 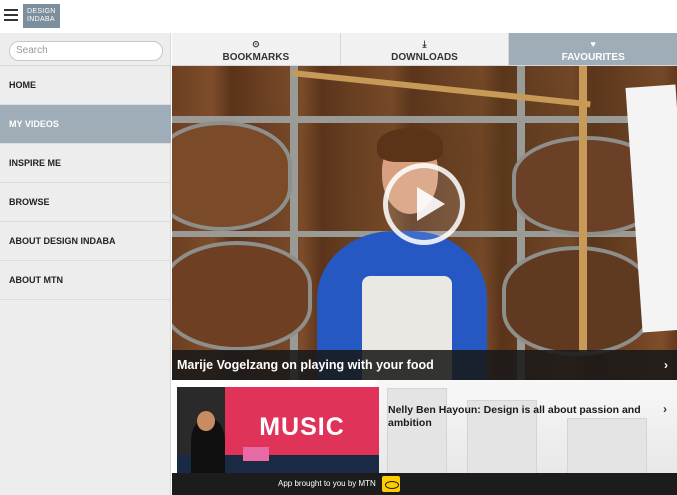 I want to click on tab-bar: ⊙ BOOKMARKS ⤓ DOWNLOADS ♥ FAVOURITES, so click(x=424, y=49).